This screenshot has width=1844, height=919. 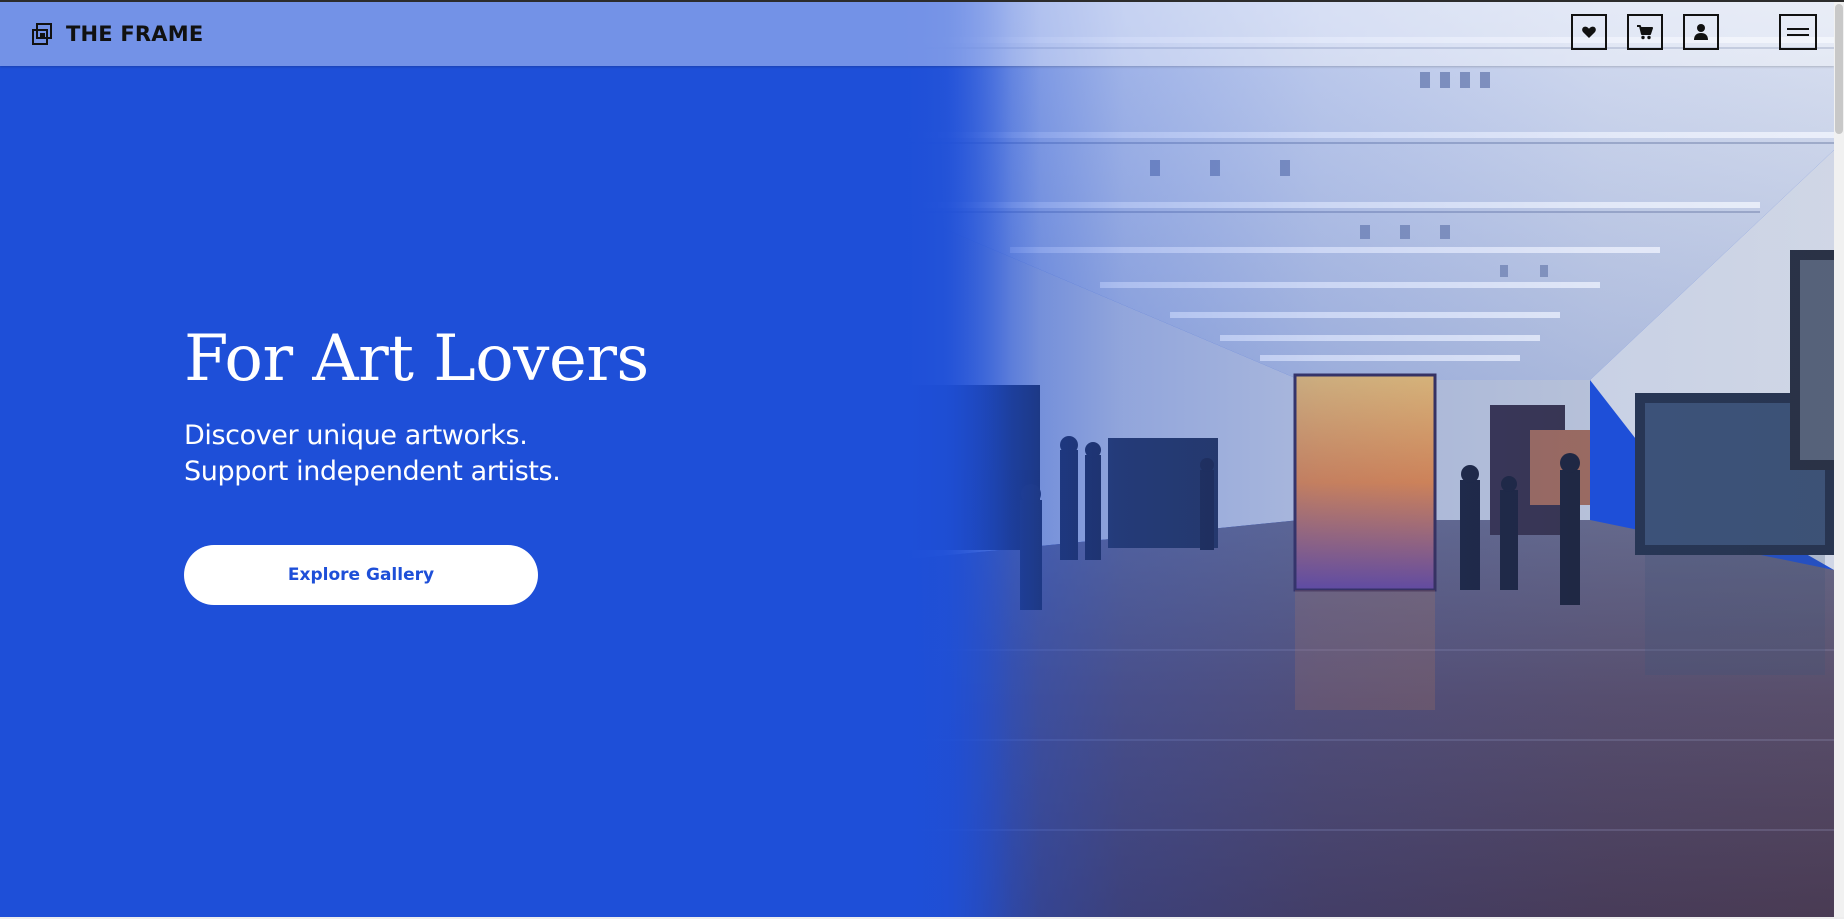 I want to click on explore-gallery-button: Explore Gallery, so click(x=361, y=575).